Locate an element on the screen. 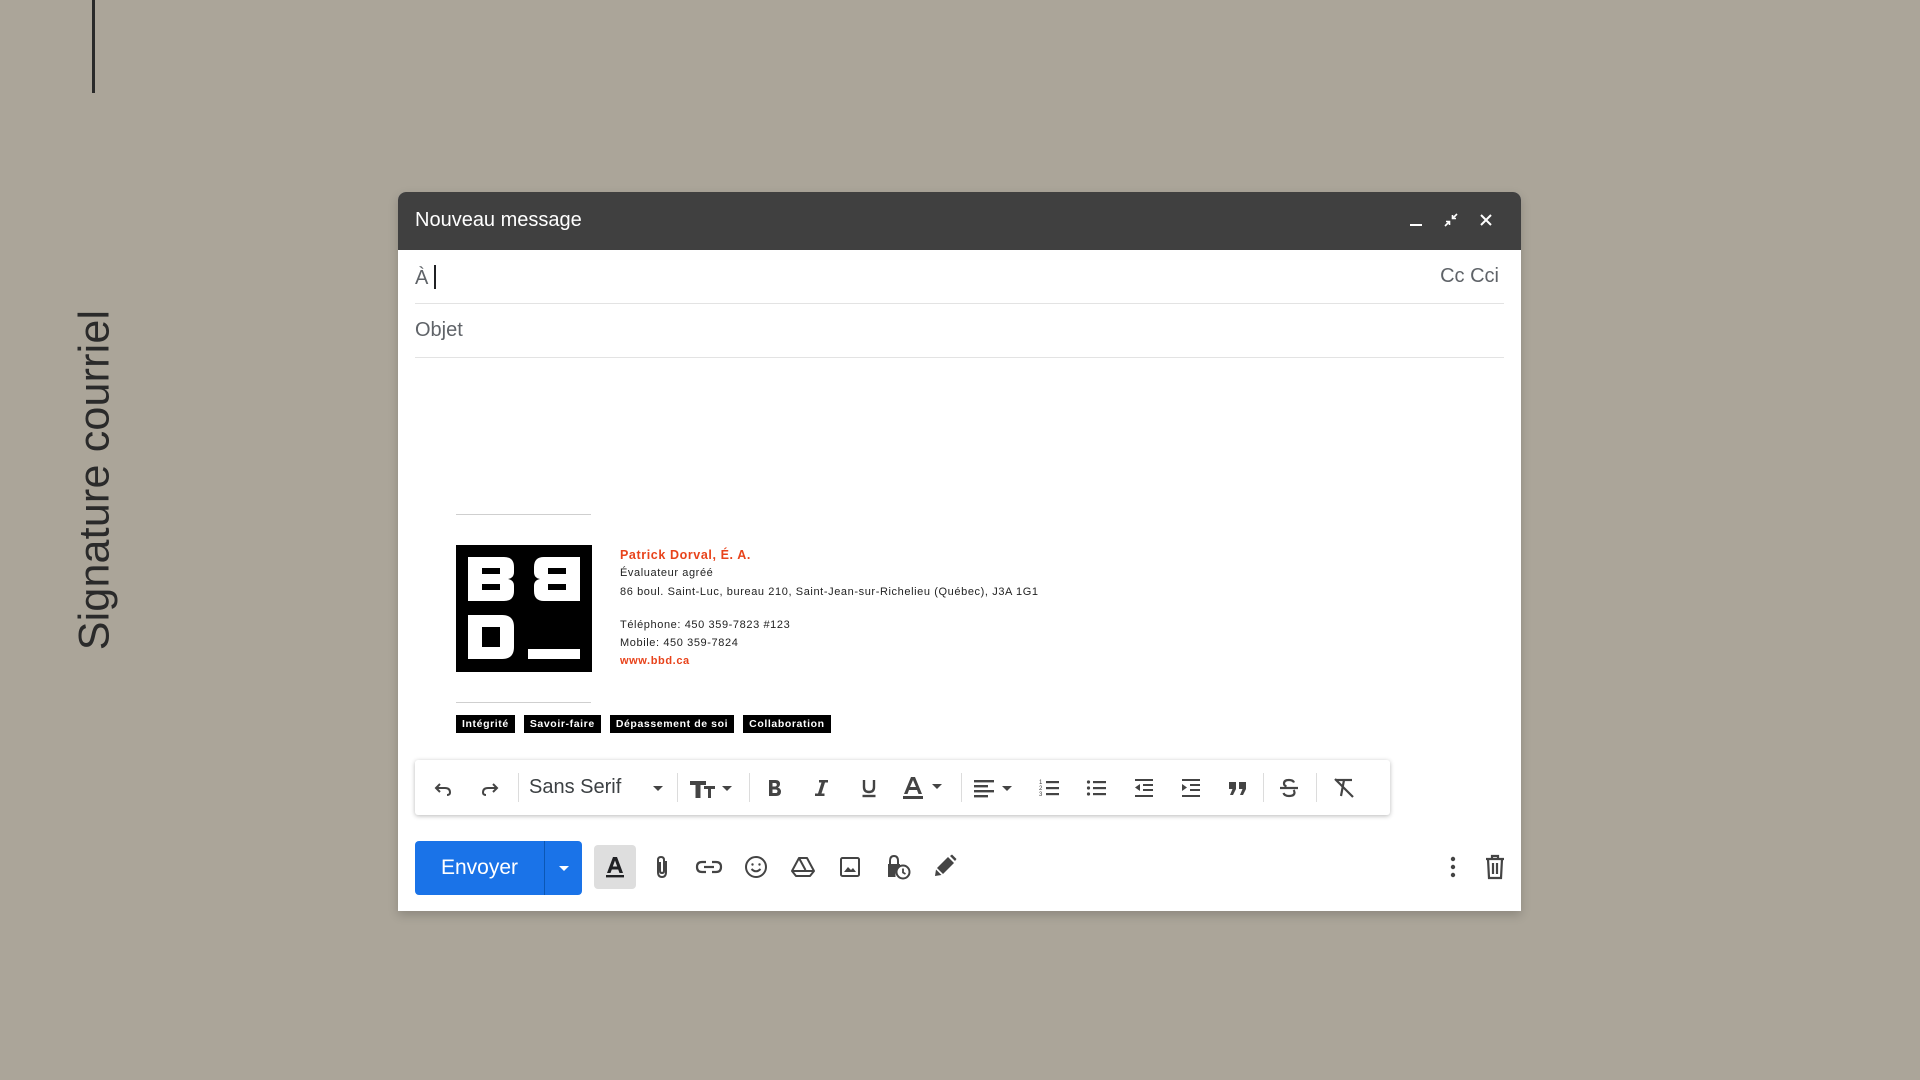 Image resolution: width=1920 pixels, height=1080 pixels. confidential-mode-icon is located at coordinates (897, 867).